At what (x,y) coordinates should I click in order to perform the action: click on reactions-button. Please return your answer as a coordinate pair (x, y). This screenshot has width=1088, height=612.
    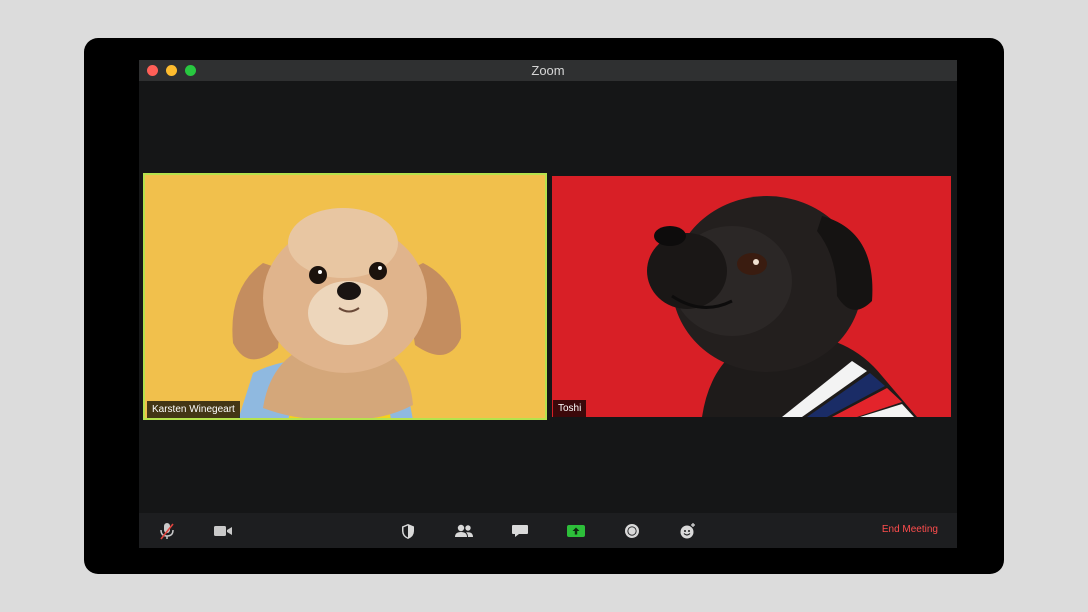
    Looking at the image, I should click on (688, 531).